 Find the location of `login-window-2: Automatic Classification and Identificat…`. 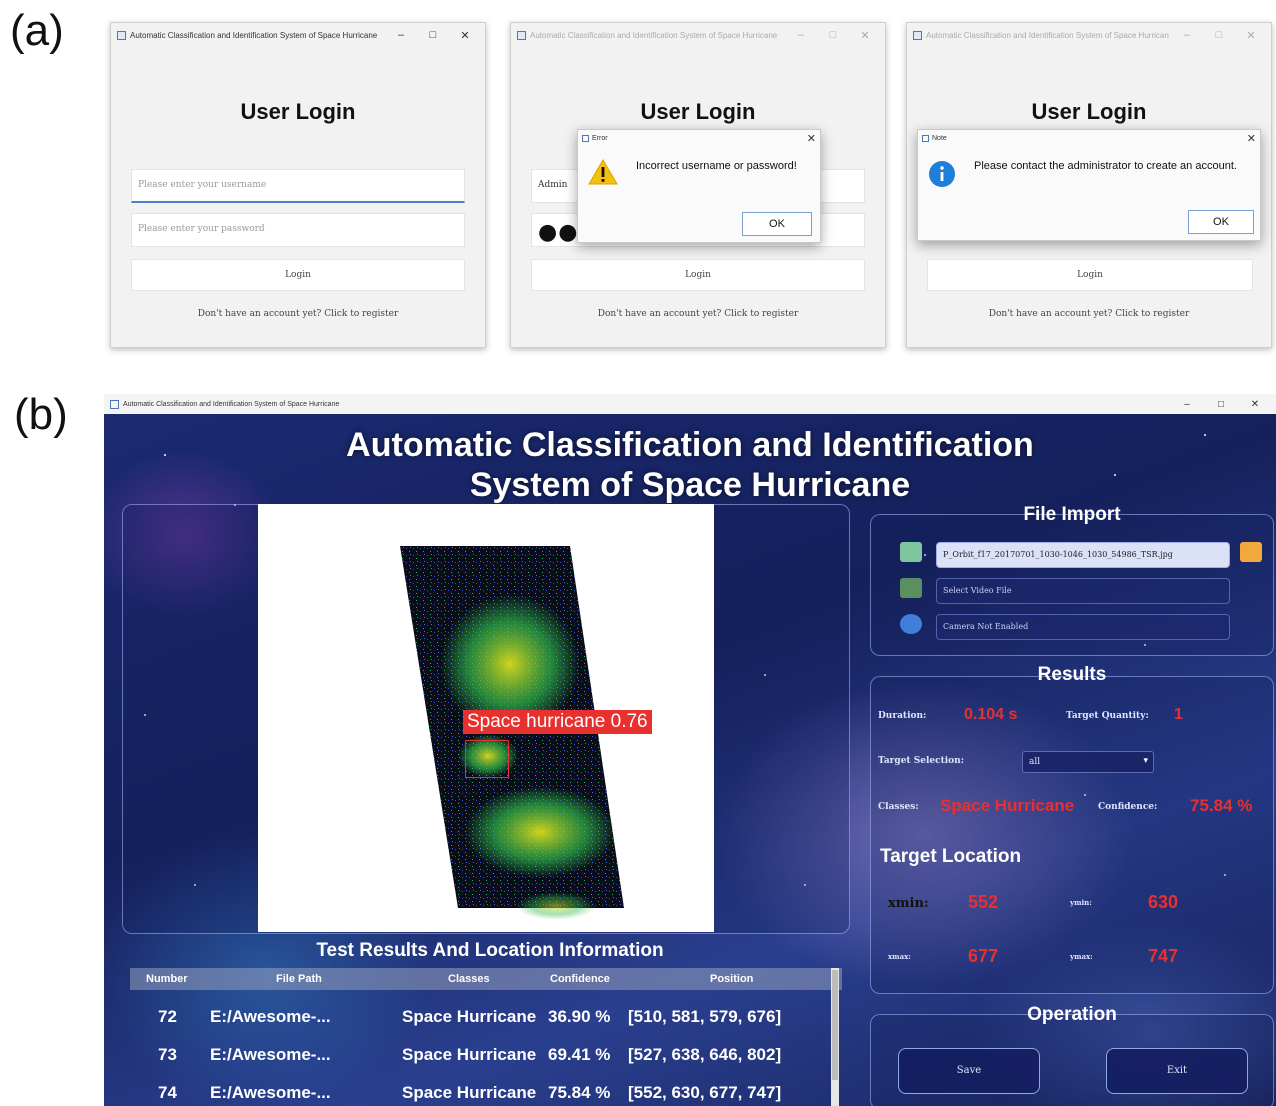

login-window-2: Automatic Classification and Identificat… is located at coordinates (698, 185).